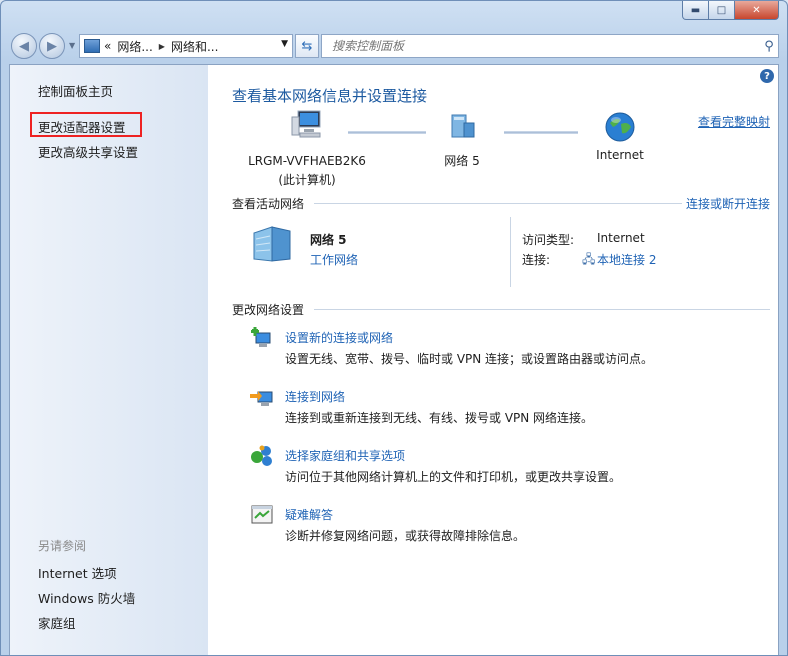 The width and height of the screenshot is (788, 656). What do you see at coordinates (262, 515) in the screenshot?
I see `troubleshoot-icon` at bounding box center [262, 515].